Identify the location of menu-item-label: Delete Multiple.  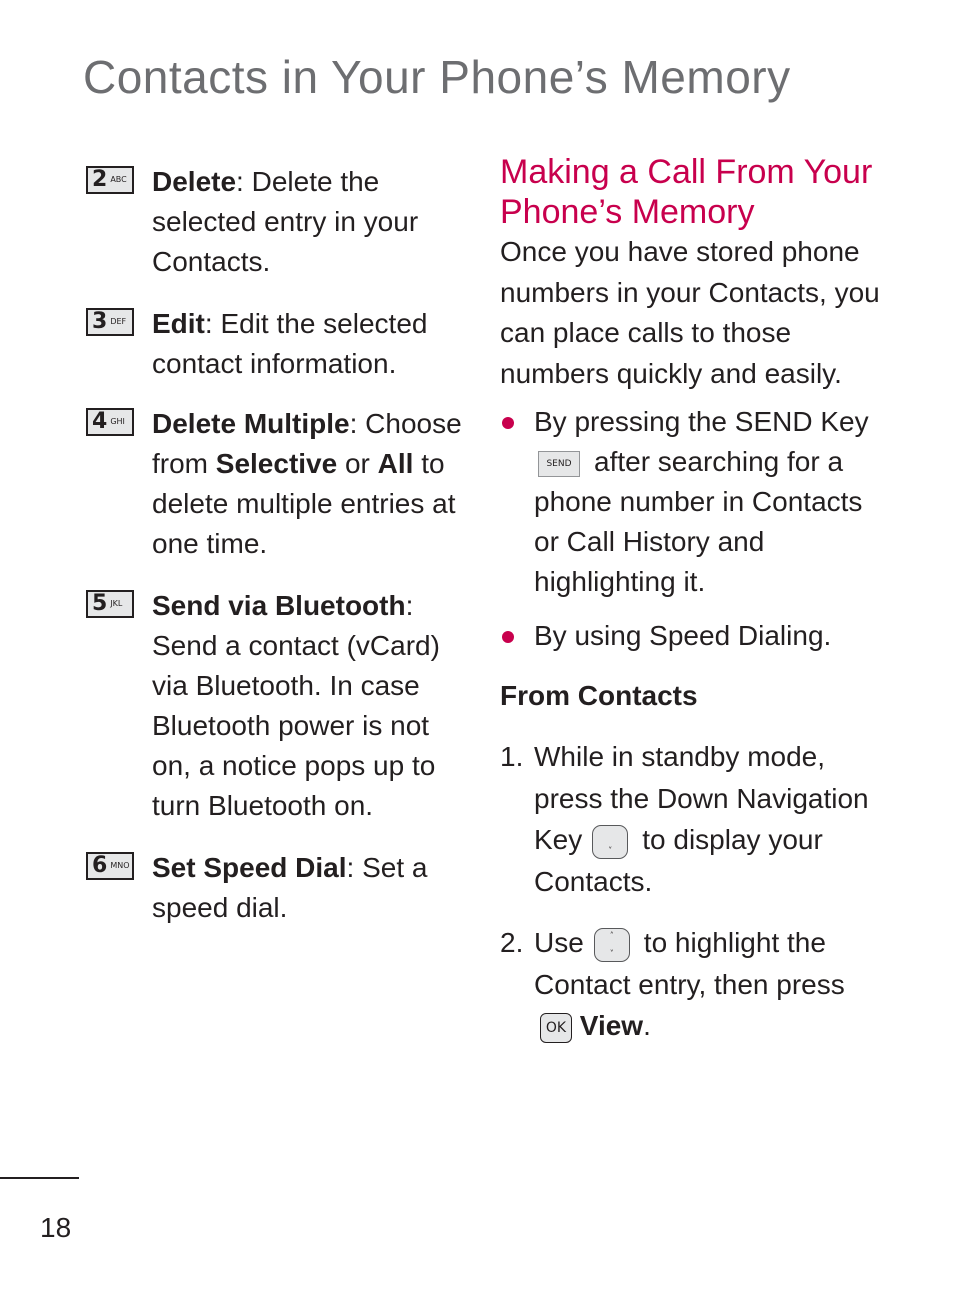
(251, 423).